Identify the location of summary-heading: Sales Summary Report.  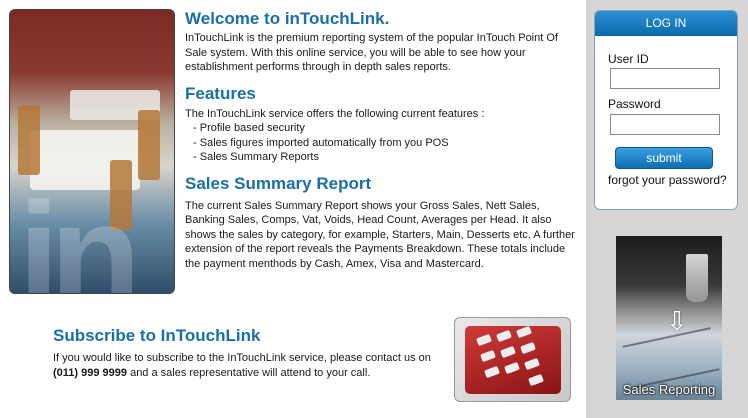
(278, 183).